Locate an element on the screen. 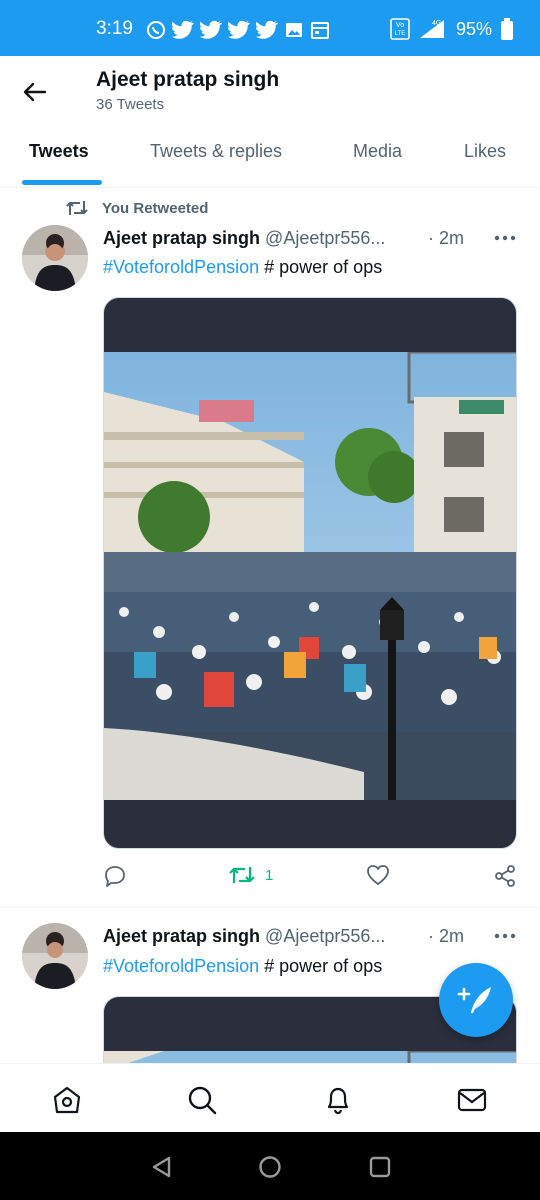 This screenshot has height=1200, width=540. nav-notifications is located at coordinates (338, 1100).